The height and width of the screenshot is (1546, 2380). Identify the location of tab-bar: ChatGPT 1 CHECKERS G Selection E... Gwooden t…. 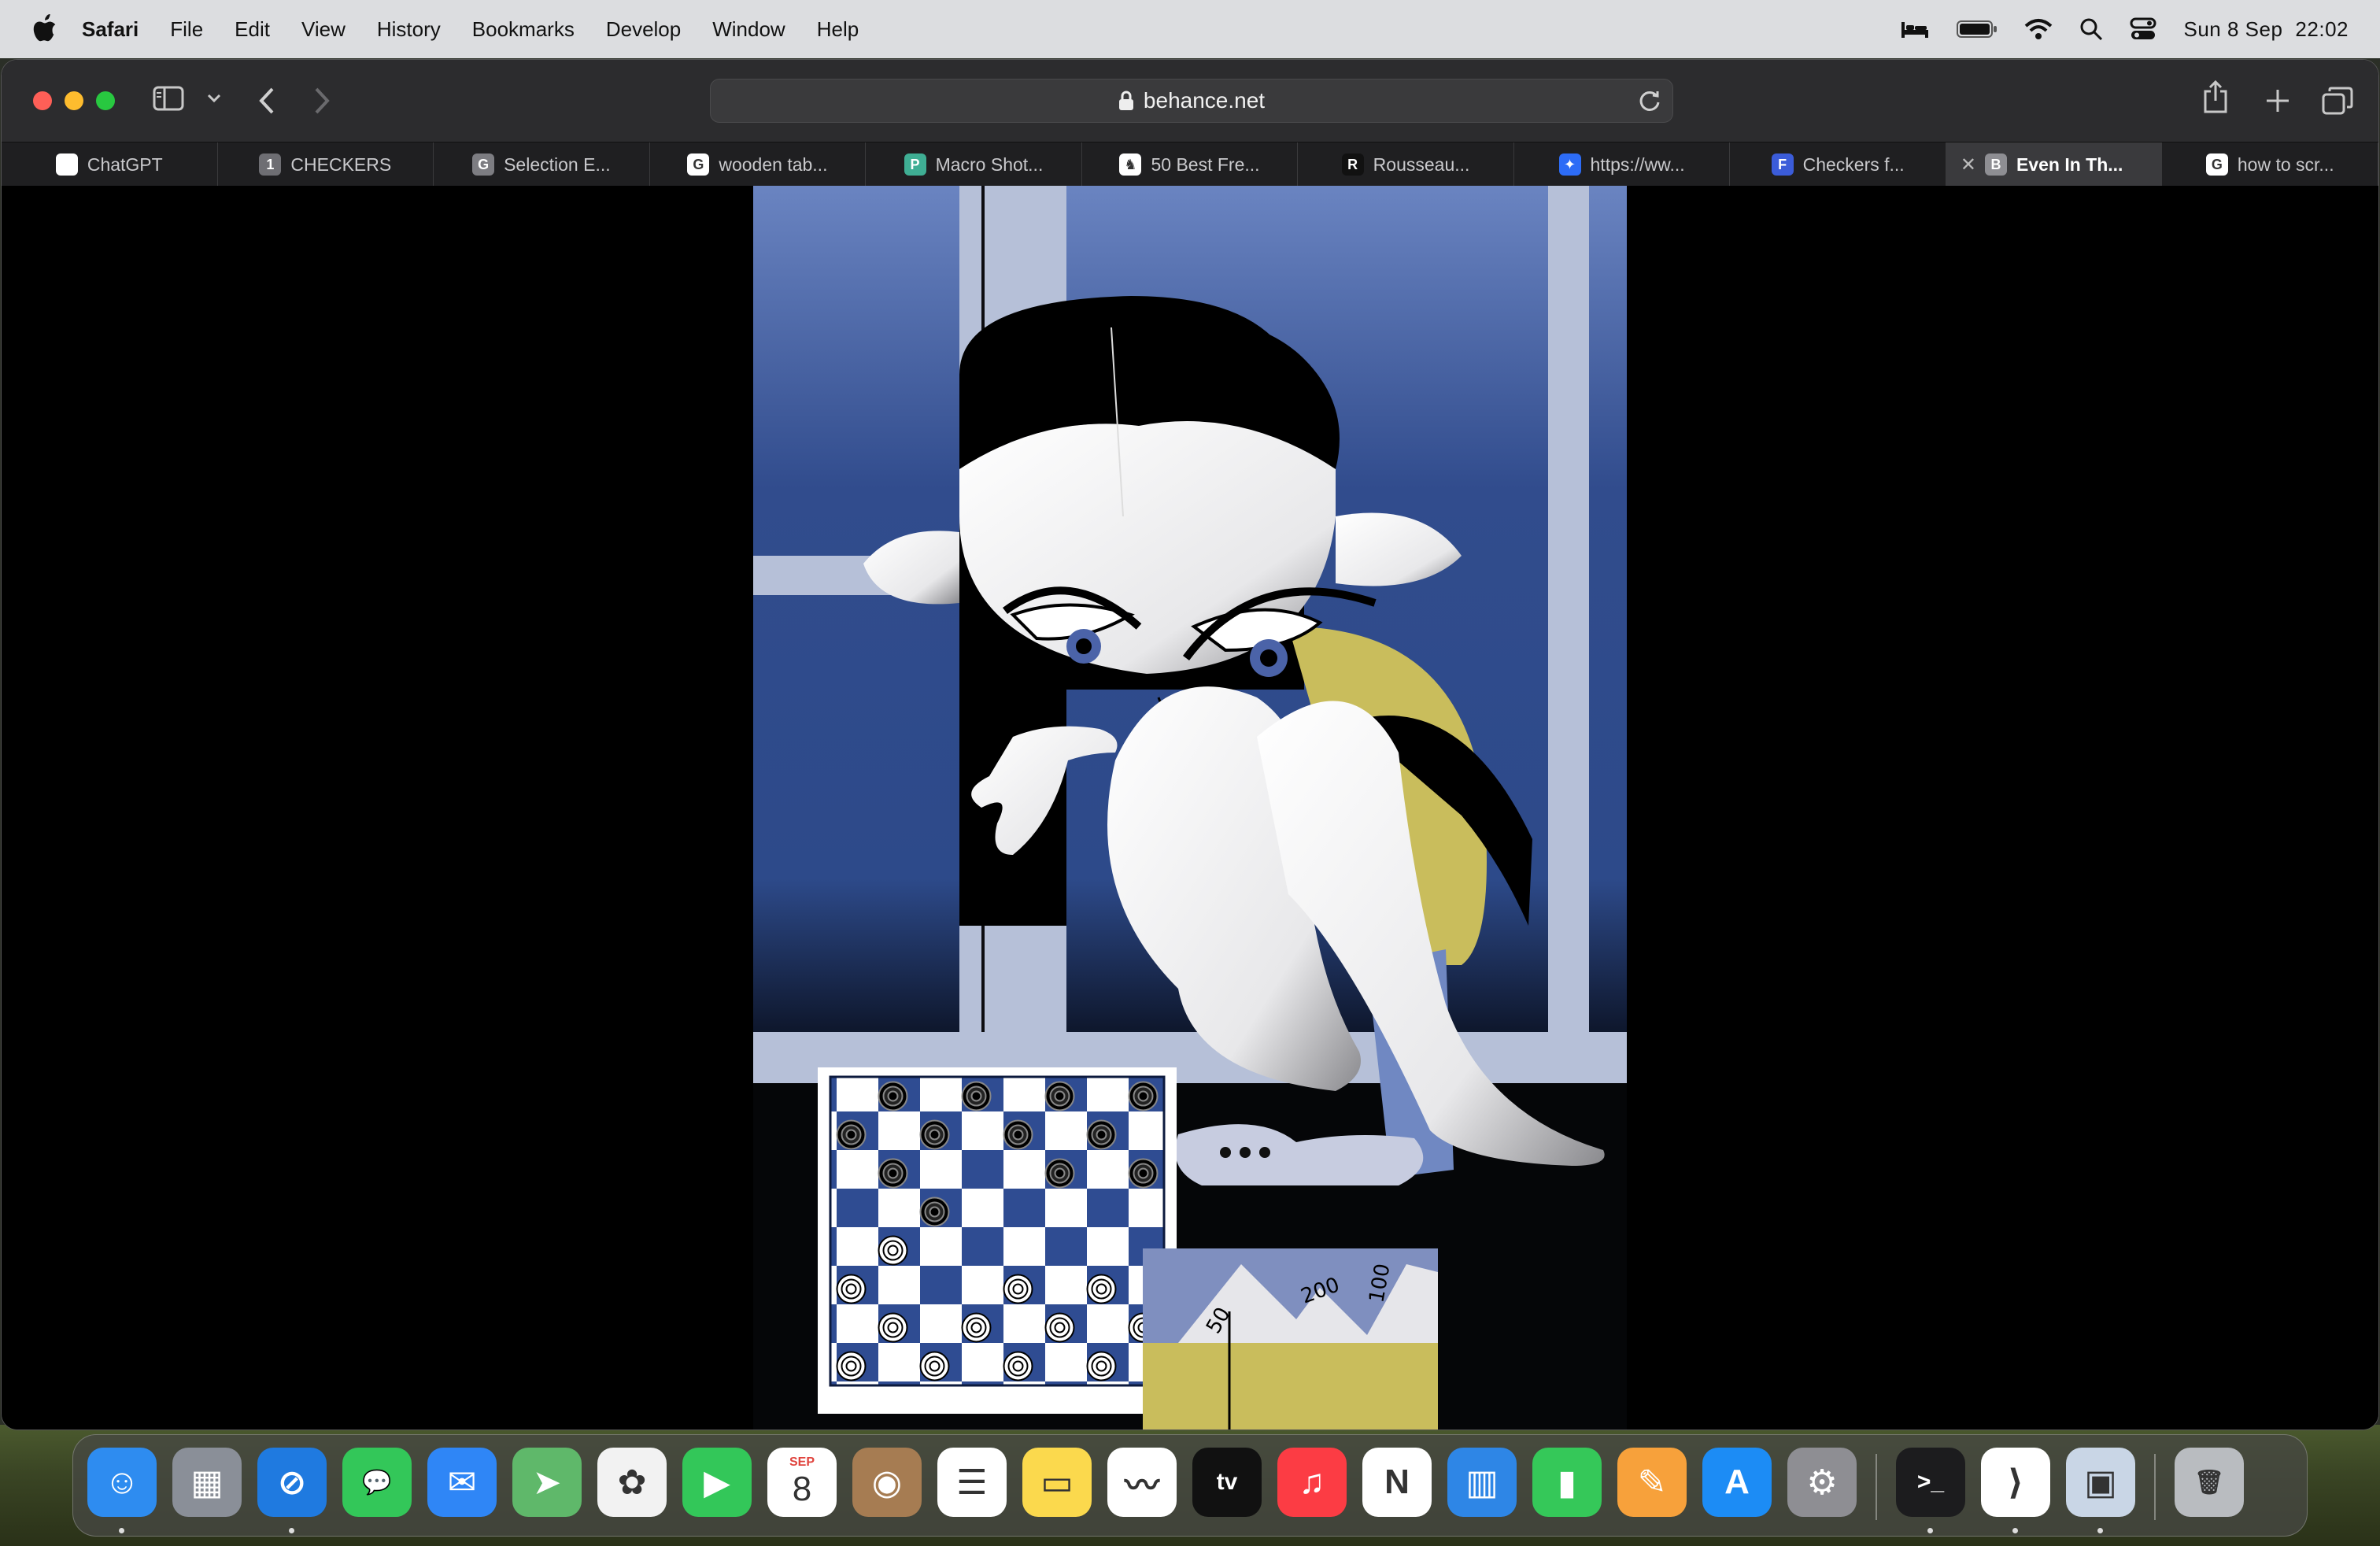
(1190, 165).